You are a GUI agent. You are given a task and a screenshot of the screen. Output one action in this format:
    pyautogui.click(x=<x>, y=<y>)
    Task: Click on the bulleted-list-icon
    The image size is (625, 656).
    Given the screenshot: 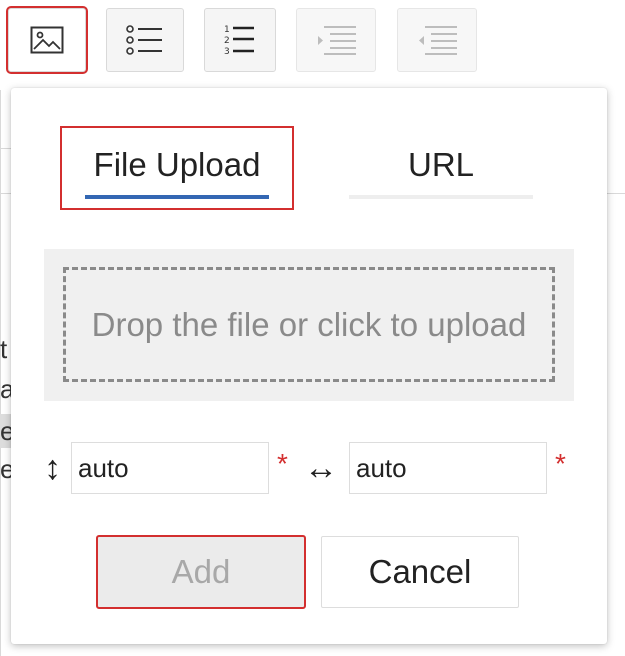 What is the action you would take?
    pyautogui.click(x=144, y=40)
    